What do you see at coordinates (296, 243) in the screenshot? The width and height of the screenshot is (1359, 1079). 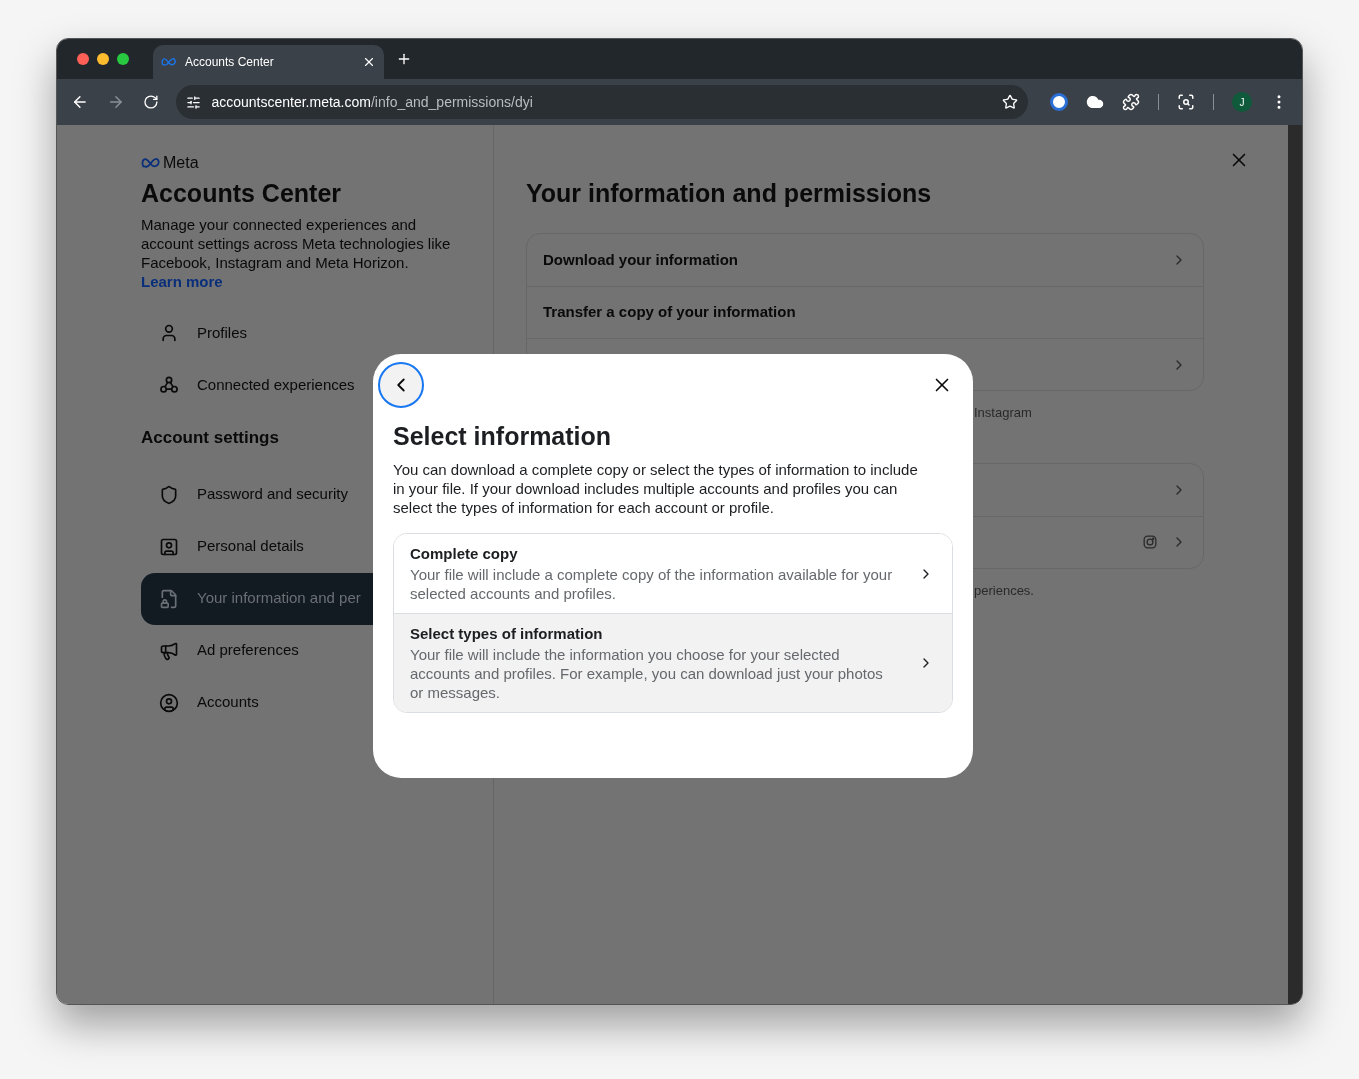 I see `sidebar-description: Manage your connected experiences and account settings across Meta technologies like Facebook, Instagram and Meta Horizon.` at bounding box center [296, 243].